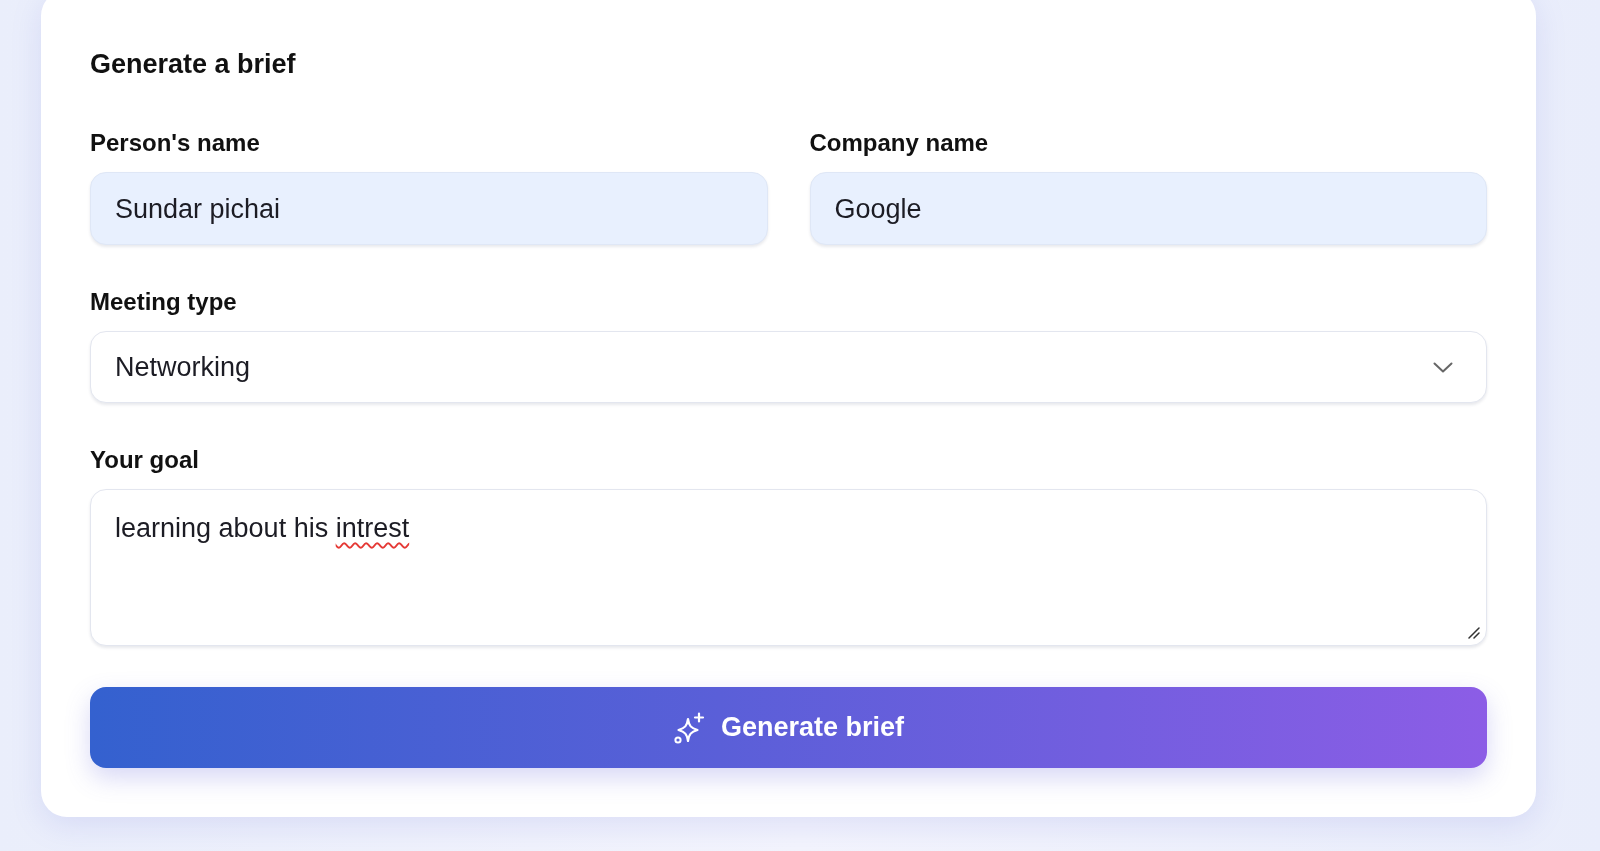 Image resolution: width=1600 pixels, height=851 pixels. What do you see at coordinates (193, 64) in the screenshot?
I see `form-title: Generate a brief` at bounding box center [193, 64].